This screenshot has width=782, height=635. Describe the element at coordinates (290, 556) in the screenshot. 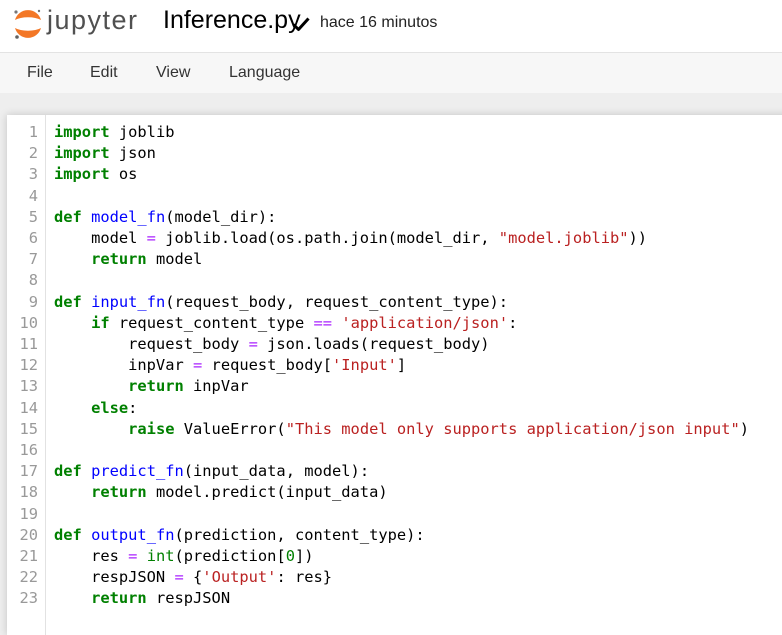

I see `code-token: 0` at that location.